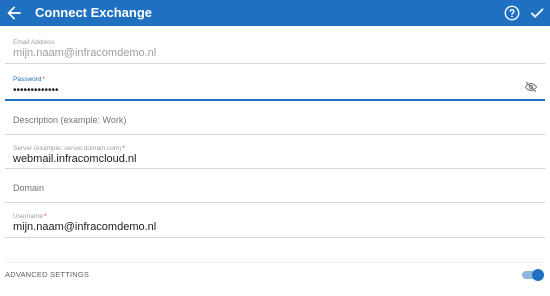 The height and width of the screenshot is (296, 550). What do you see at coordinates (275, 262) in the screenshot?
I see `divider` at bounding box center [275, 262].